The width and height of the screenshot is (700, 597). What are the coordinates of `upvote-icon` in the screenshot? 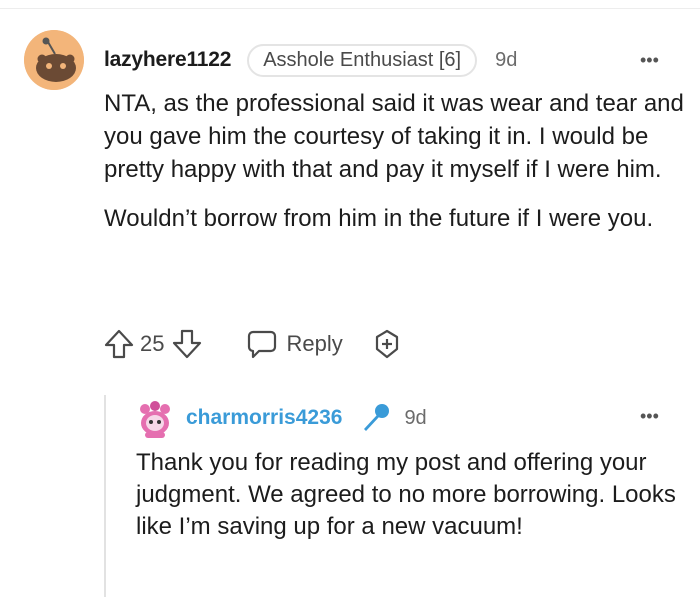 It's located at (119, 344).